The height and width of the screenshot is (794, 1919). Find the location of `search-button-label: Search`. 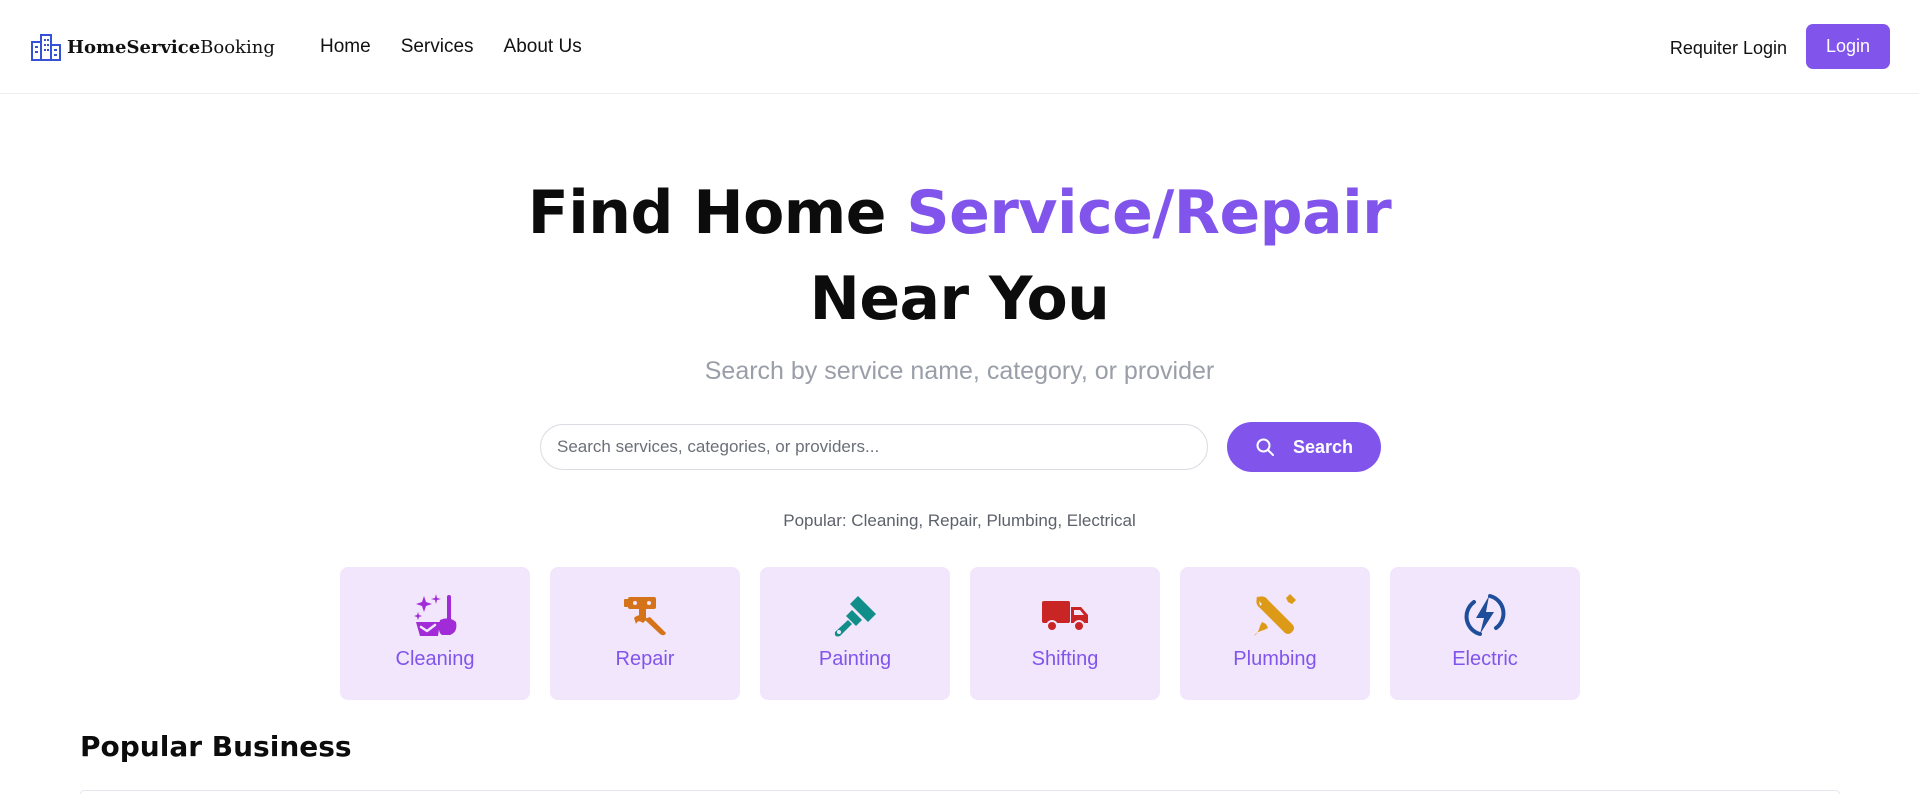

search-button-label: Search is located at coordinates (1323, 446).